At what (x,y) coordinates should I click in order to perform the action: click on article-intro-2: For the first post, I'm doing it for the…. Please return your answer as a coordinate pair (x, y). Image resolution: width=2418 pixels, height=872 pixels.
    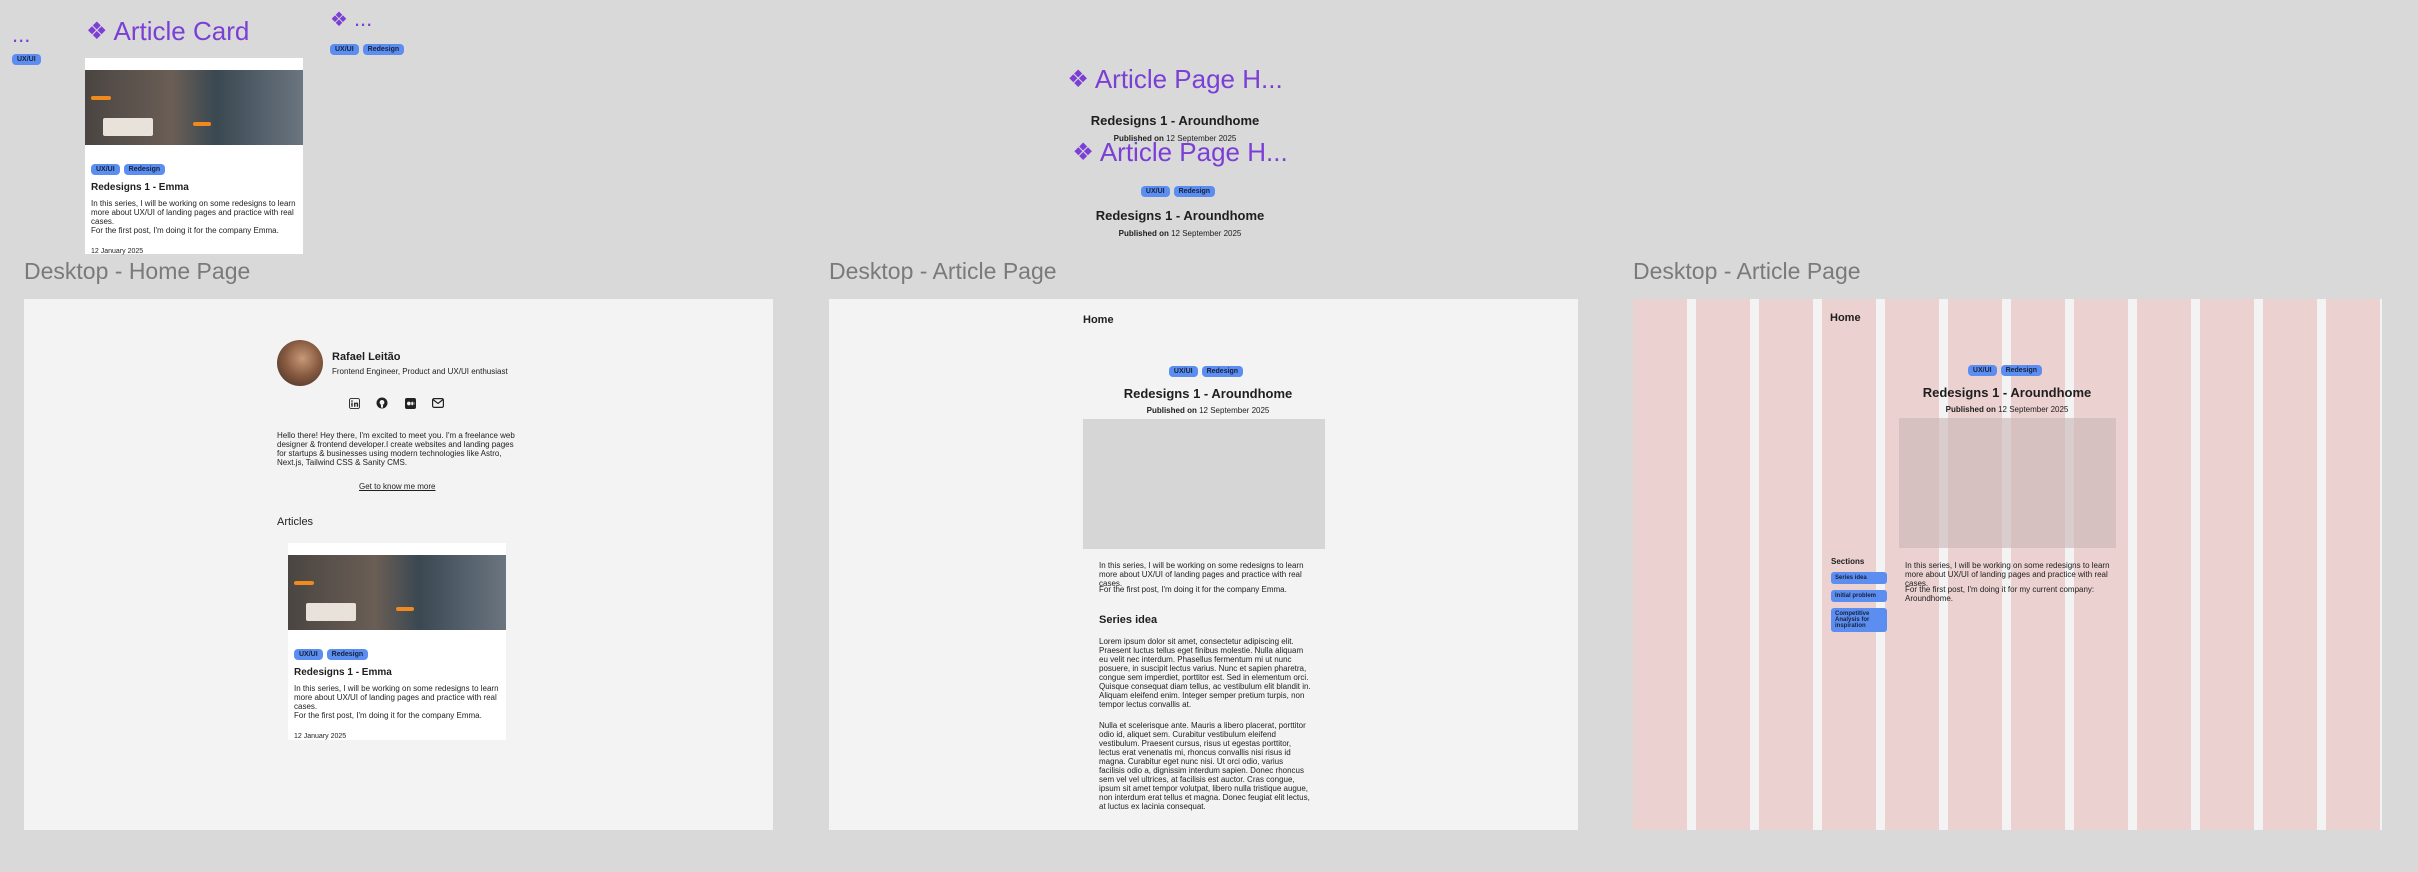
    Looking at the image, I should click on (1193, 589).